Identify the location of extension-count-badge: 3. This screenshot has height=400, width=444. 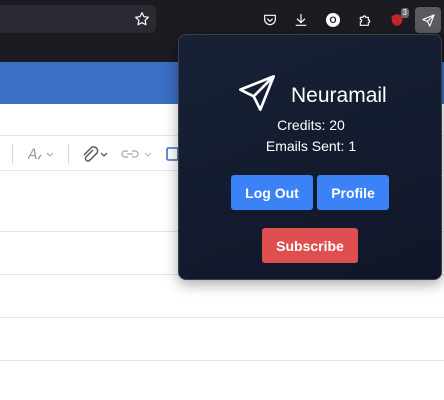
(404, 13).